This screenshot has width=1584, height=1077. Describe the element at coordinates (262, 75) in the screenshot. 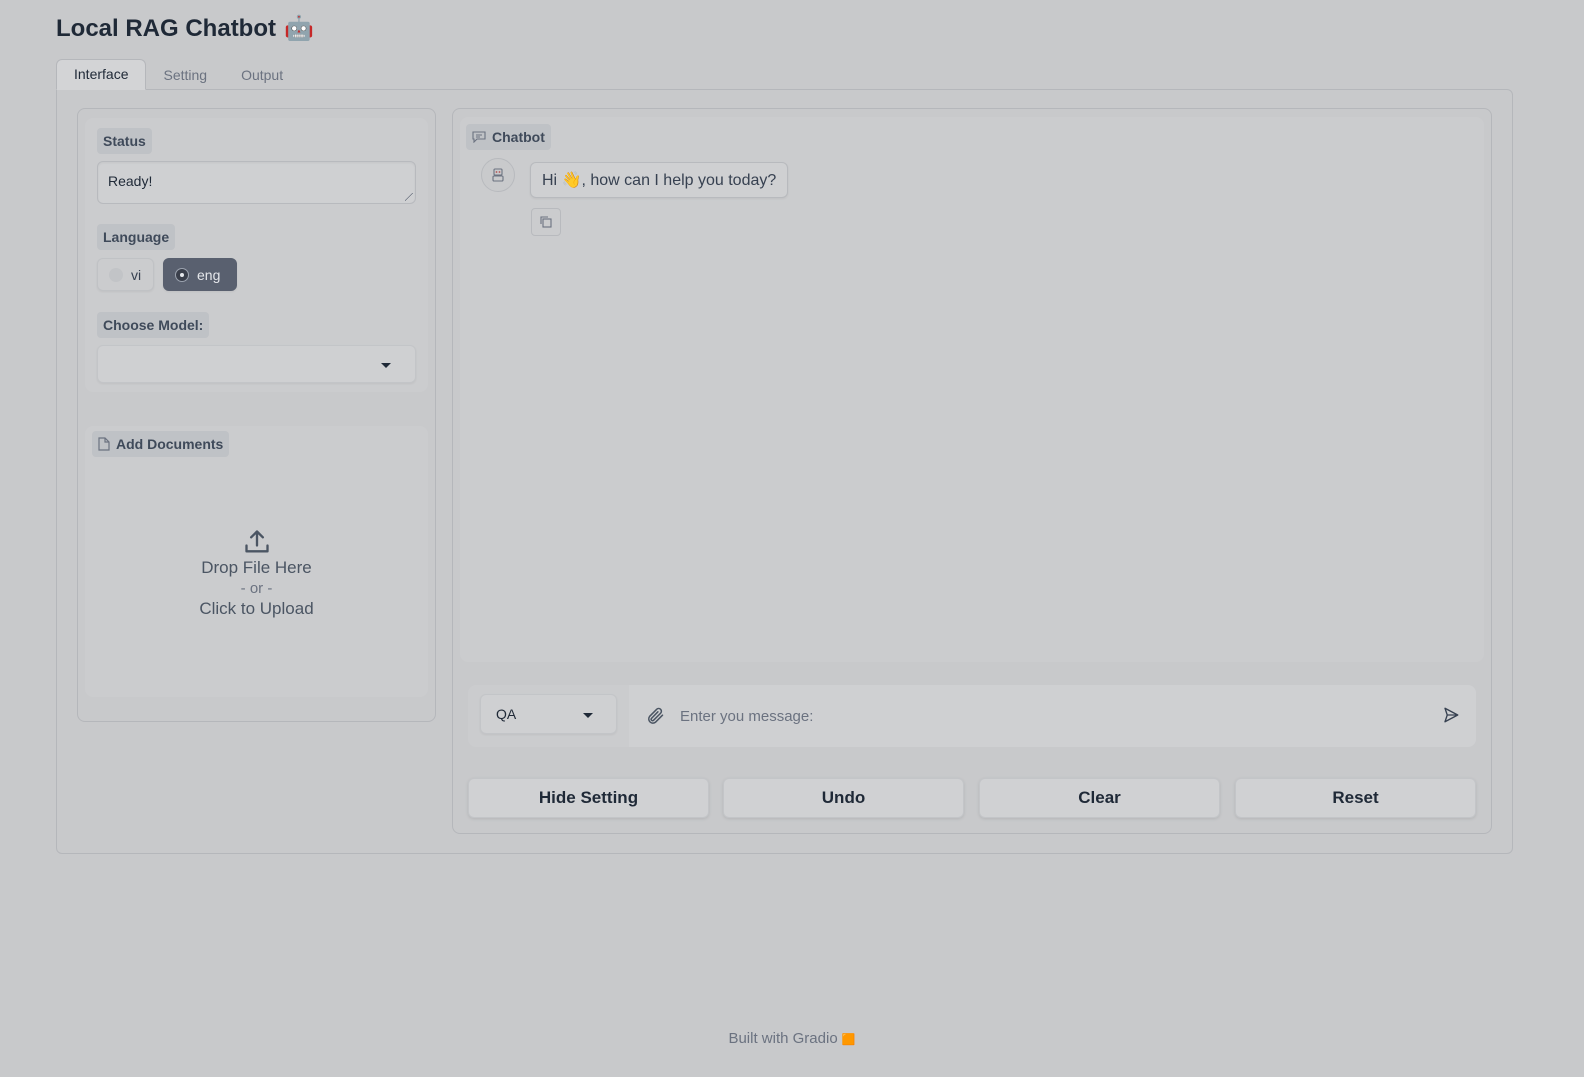

I see `tab-output: Output` at that location.